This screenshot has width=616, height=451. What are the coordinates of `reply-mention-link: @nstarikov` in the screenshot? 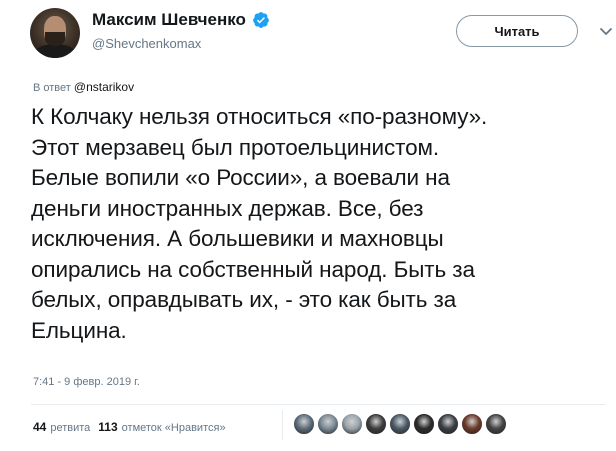 It's located at (104, 87).